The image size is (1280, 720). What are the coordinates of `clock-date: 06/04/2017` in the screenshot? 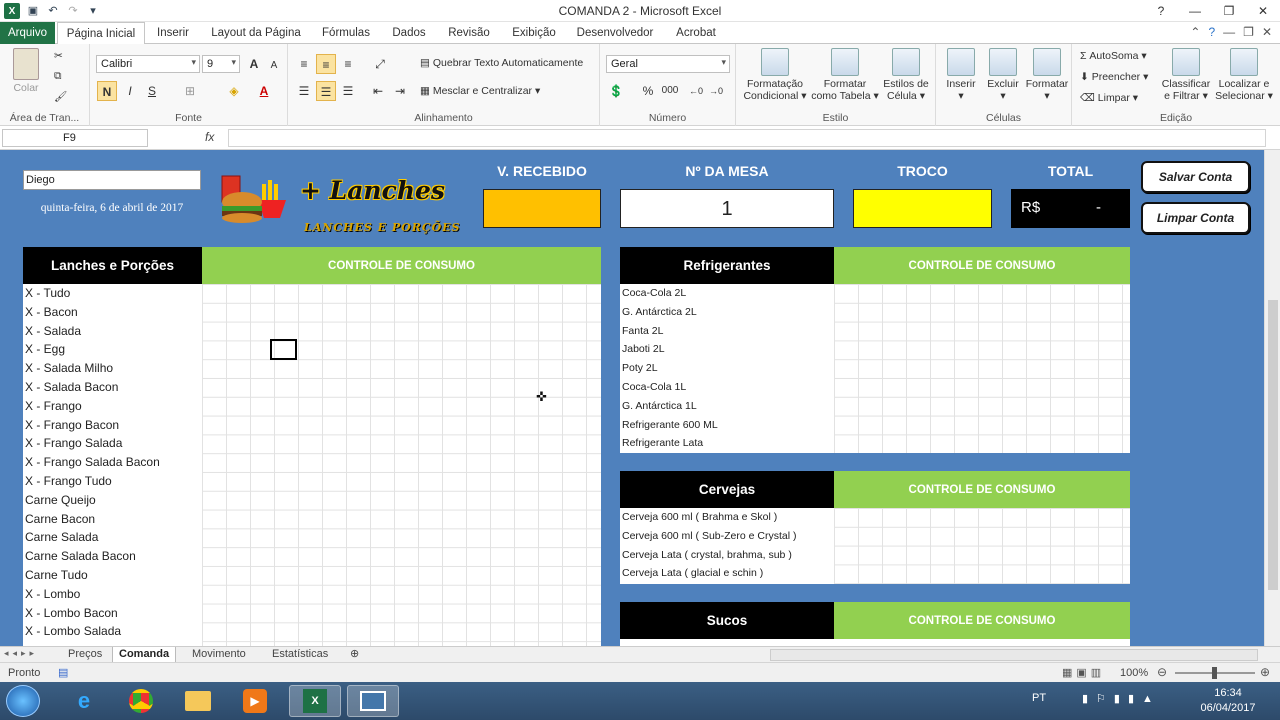 It's located at (1228, 708).